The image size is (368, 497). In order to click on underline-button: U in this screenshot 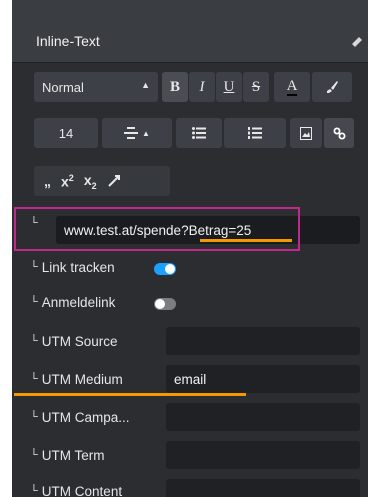, I will do `click(229, 87)`.